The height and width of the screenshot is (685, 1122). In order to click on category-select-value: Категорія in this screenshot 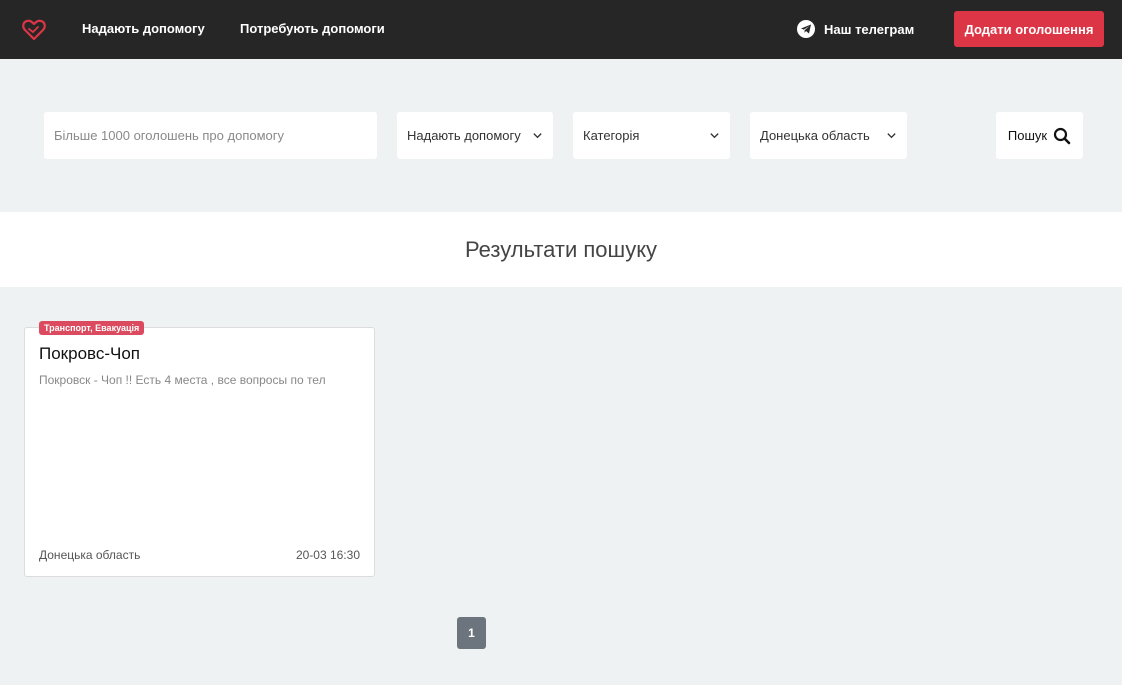, I will do `click(611, 135)`.